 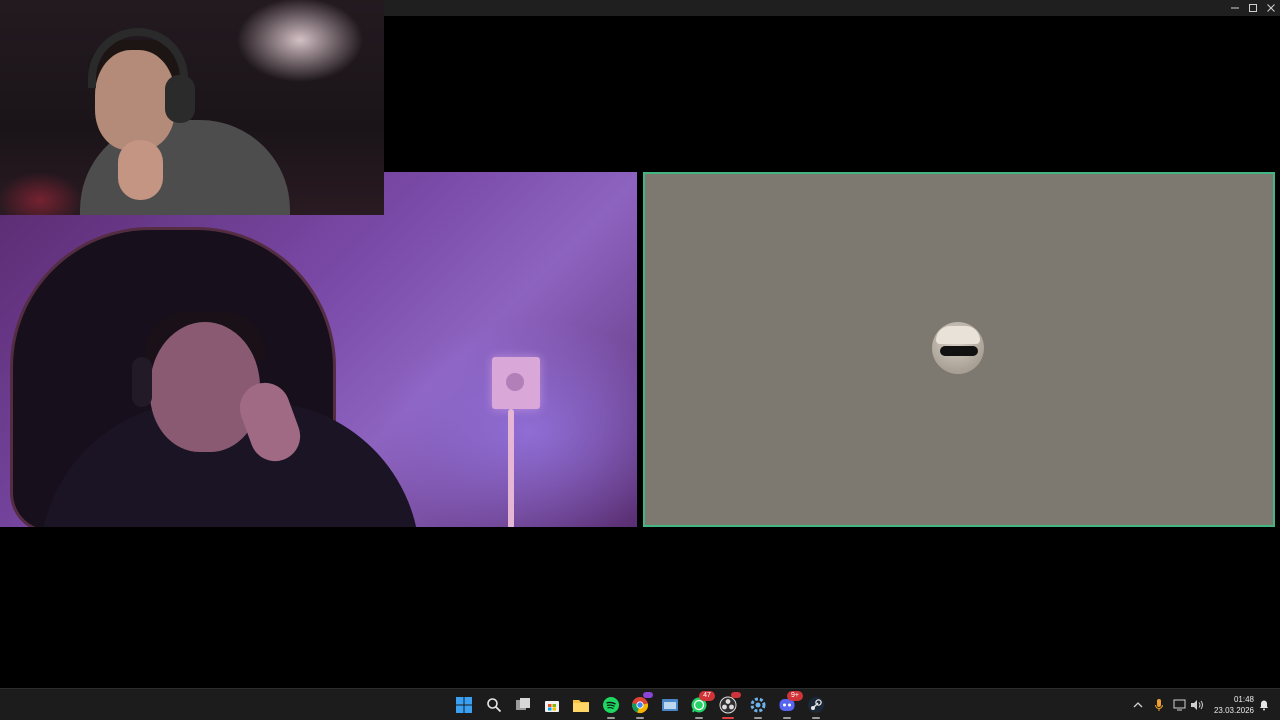 I want to click on window-titlebar, so click(x=832, y=8).